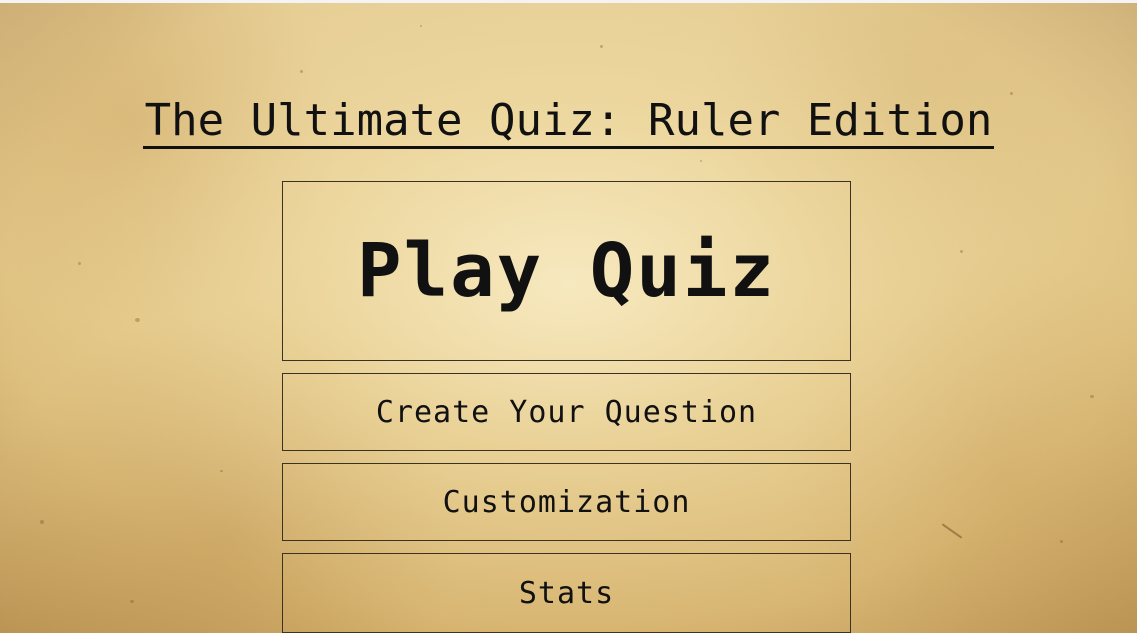  What do you see at coordinates (566, 271) in the screenshot?
I see `play-quiz-button: Play Quiz` at bounding box center [566, 271].